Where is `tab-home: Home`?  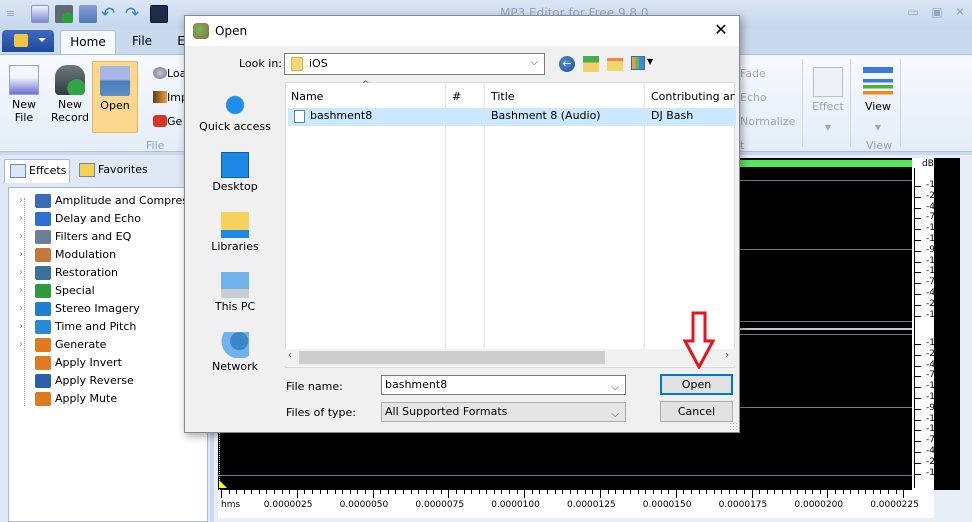 tab-home: Home is located at coordinates (88, 42).